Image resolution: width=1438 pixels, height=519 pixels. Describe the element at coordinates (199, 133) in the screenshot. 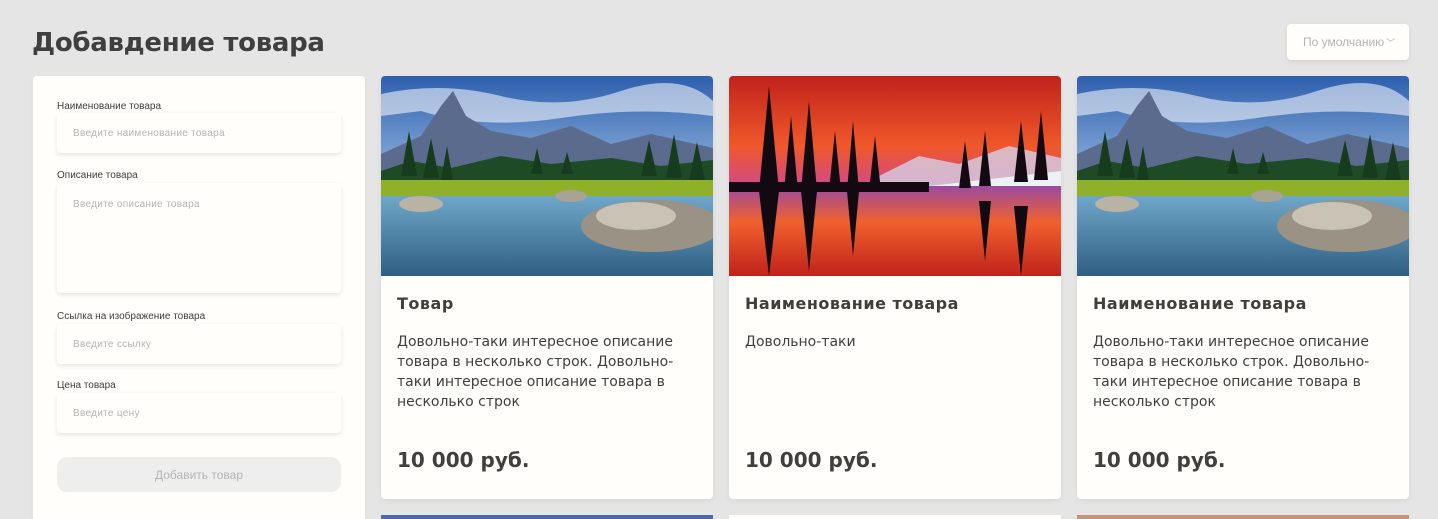

I see `product-name-input: Введите наименование товара` at that location.